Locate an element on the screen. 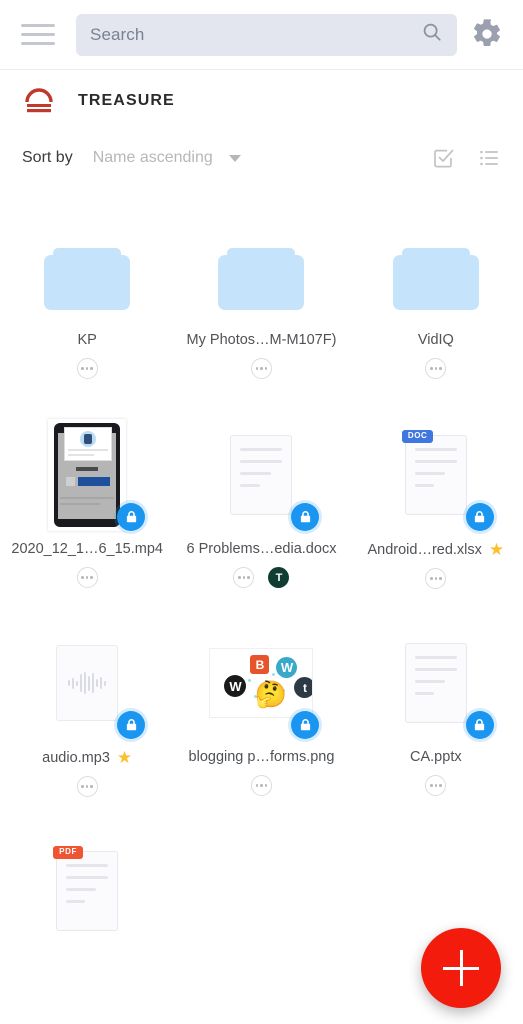  pdf-document-icon: PDF is located at coordinates (86, 888).